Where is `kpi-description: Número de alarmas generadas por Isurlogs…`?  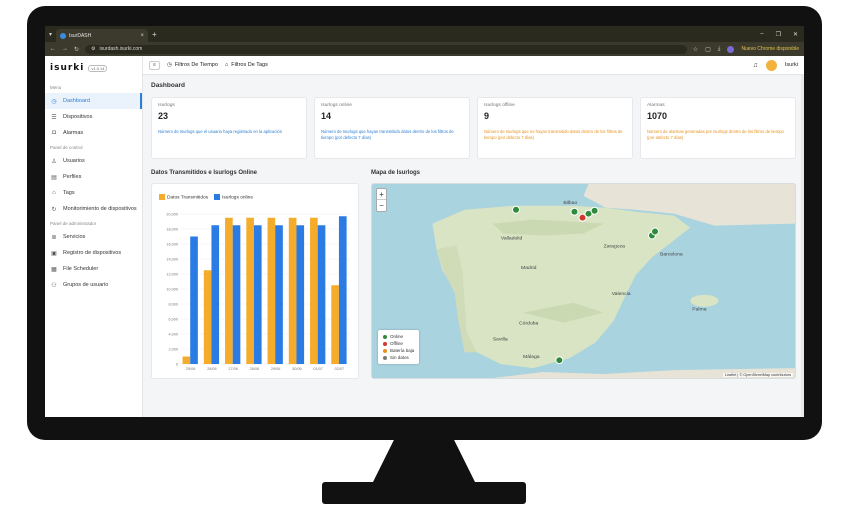
kpi-description: Número de alarmas generadas por Isurlogs… is located at coordinates (715, 134).